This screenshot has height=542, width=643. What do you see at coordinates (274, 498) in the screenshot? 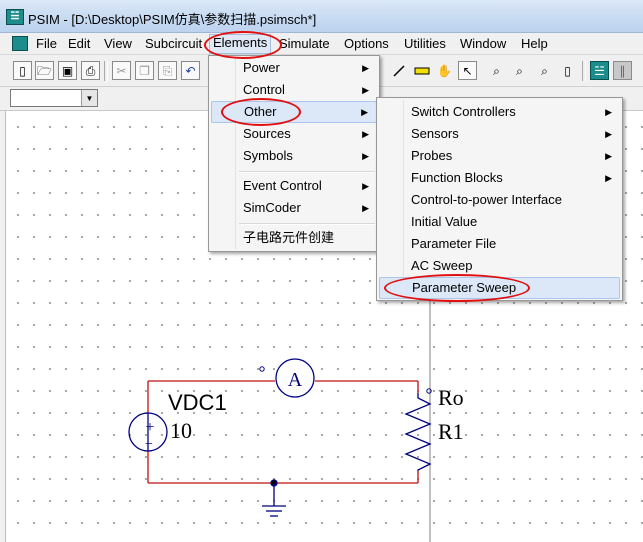
I see `ground-symbol` at bounding box center [274, 498].